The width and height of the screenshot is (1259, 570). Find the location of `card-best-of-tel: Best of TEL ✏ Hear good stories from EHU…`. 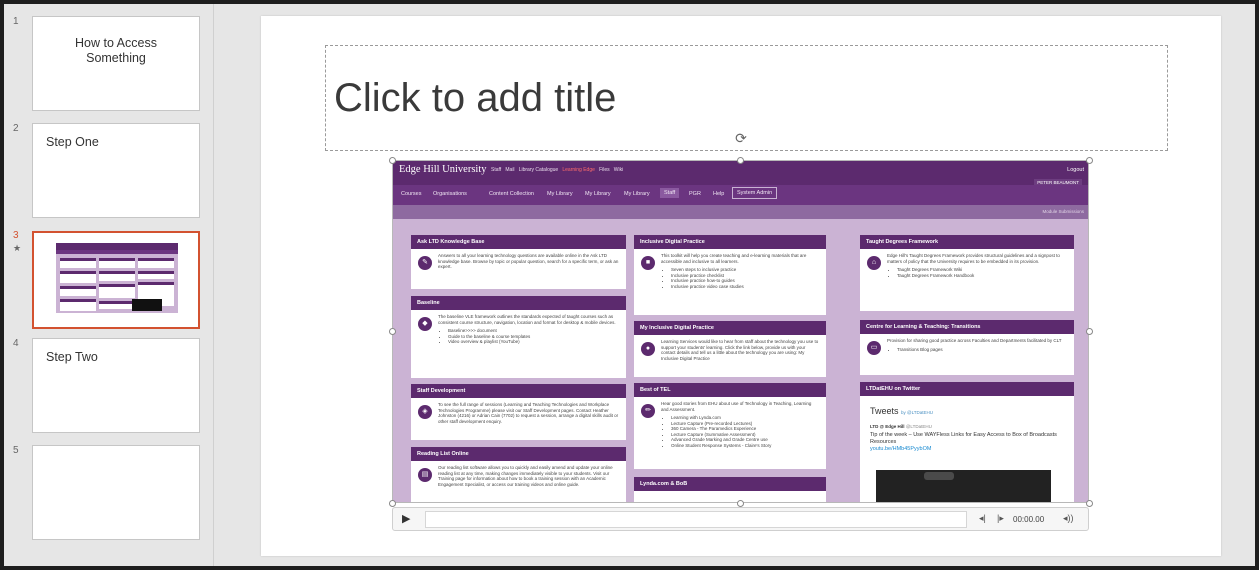

card-best-of-tel: Best of TEL ✏ Hear good stories from EHU… is located at coordinates (730, 426).